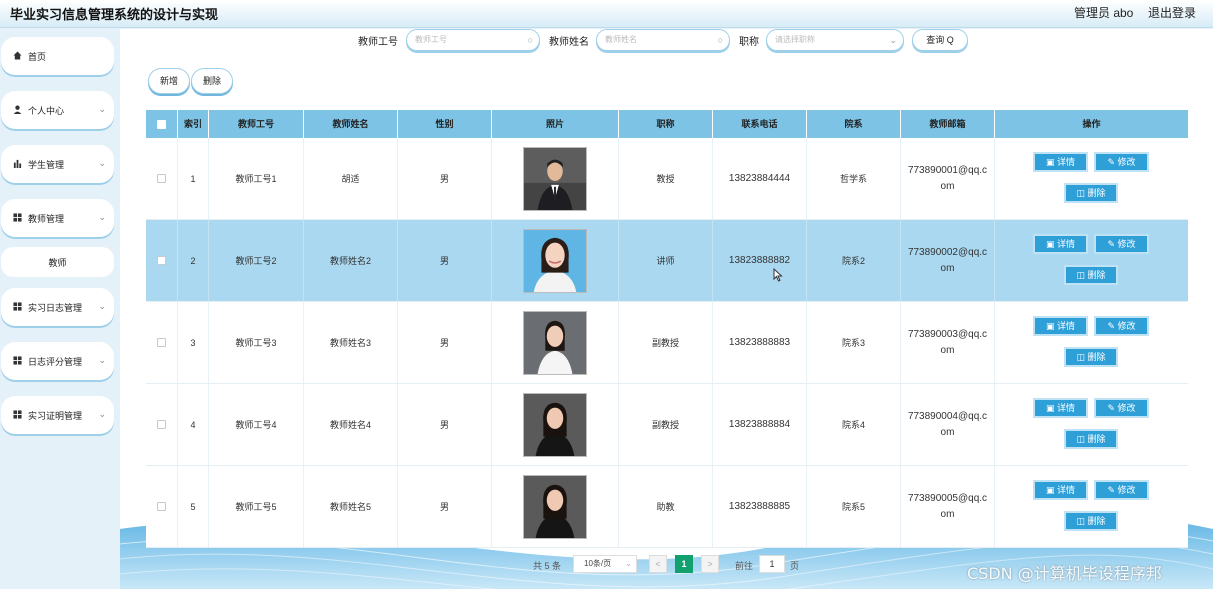 The image size is (1213, 589). Describe the element at coordinates (193, 178) in the screenshot. I see `cell-index: 1` at that location.